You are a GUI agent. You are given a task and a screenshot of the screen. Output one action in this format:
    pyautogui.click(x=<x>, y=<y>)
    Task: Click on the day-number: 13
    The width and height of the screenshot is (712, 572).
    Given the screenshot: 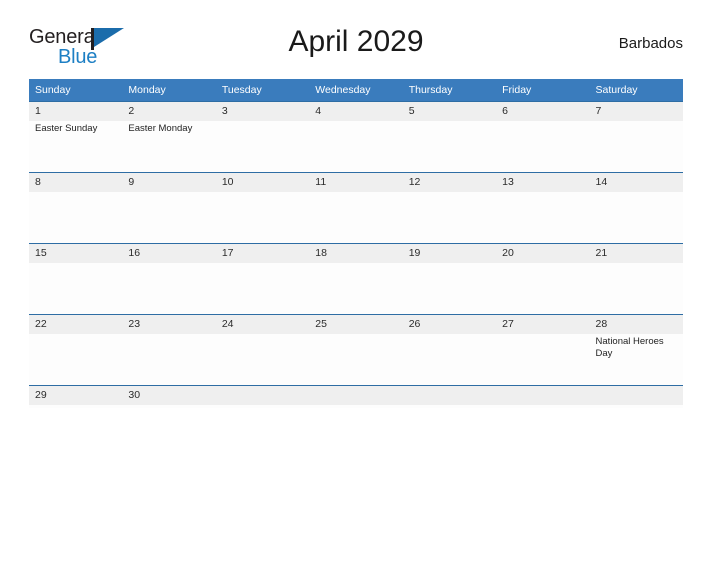 What is the action you would take?
    pyautogui.click(x=543, y=182)
    